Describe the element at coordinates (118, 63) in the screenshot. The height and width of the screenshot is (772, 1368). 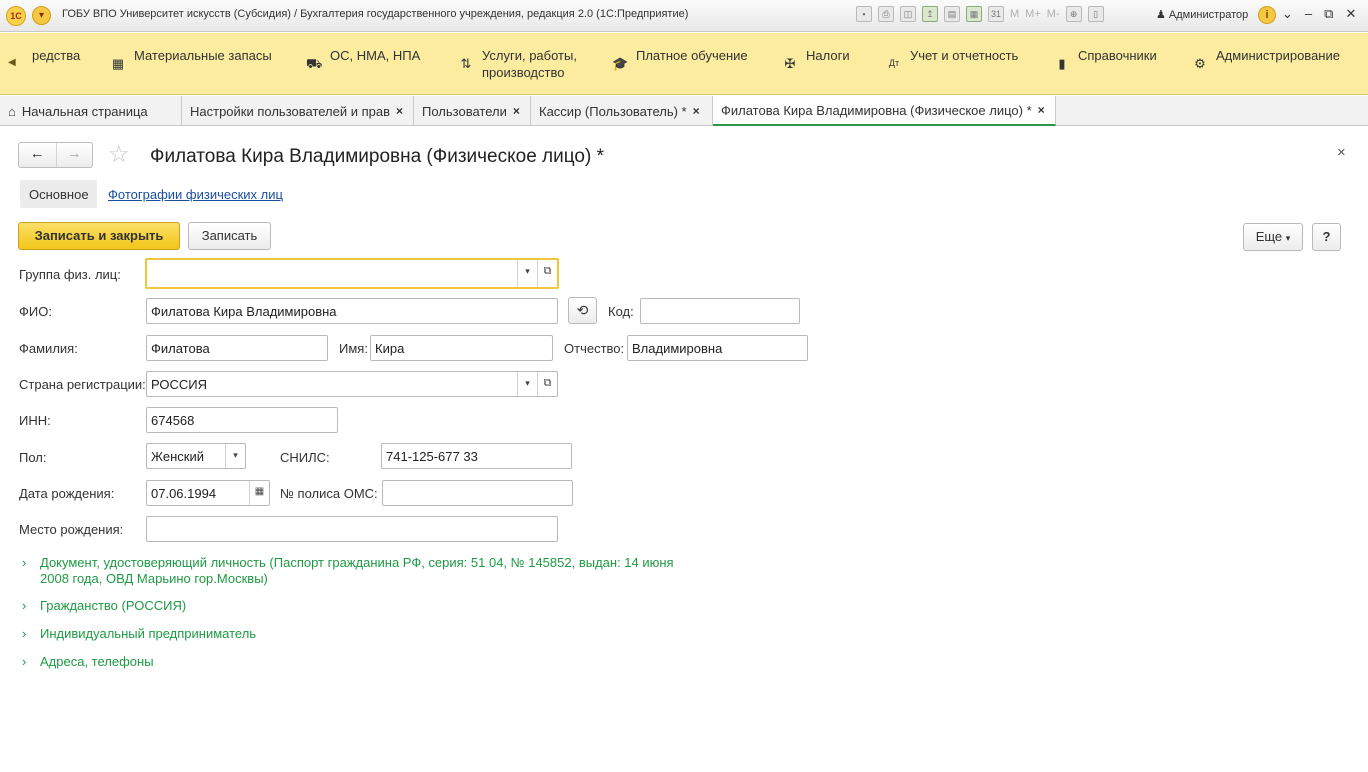
I see `materials-icon: ▦` at that location.